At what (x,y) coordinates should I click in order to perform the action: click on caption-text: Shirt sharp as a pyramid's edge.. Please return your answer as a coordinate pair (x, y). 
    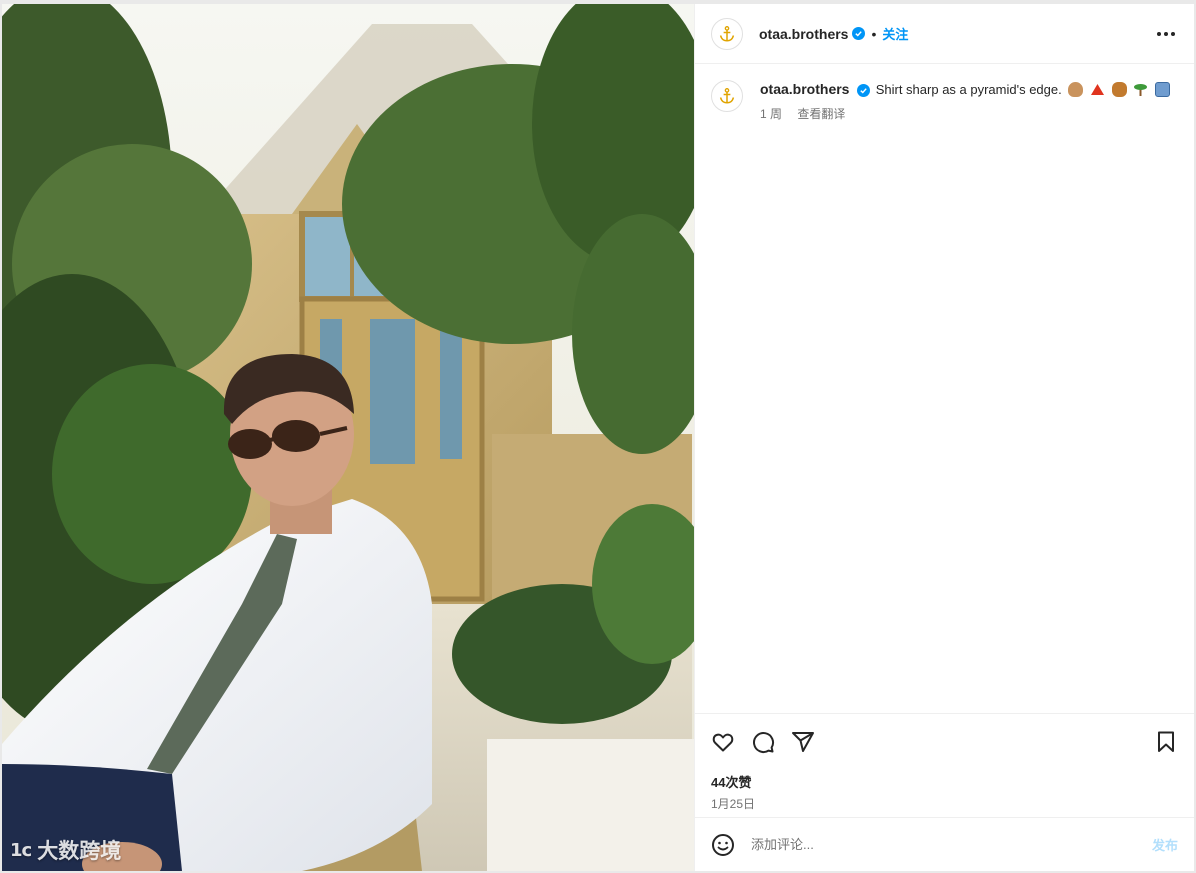
    Looking at the image, I should click on (968, 89).